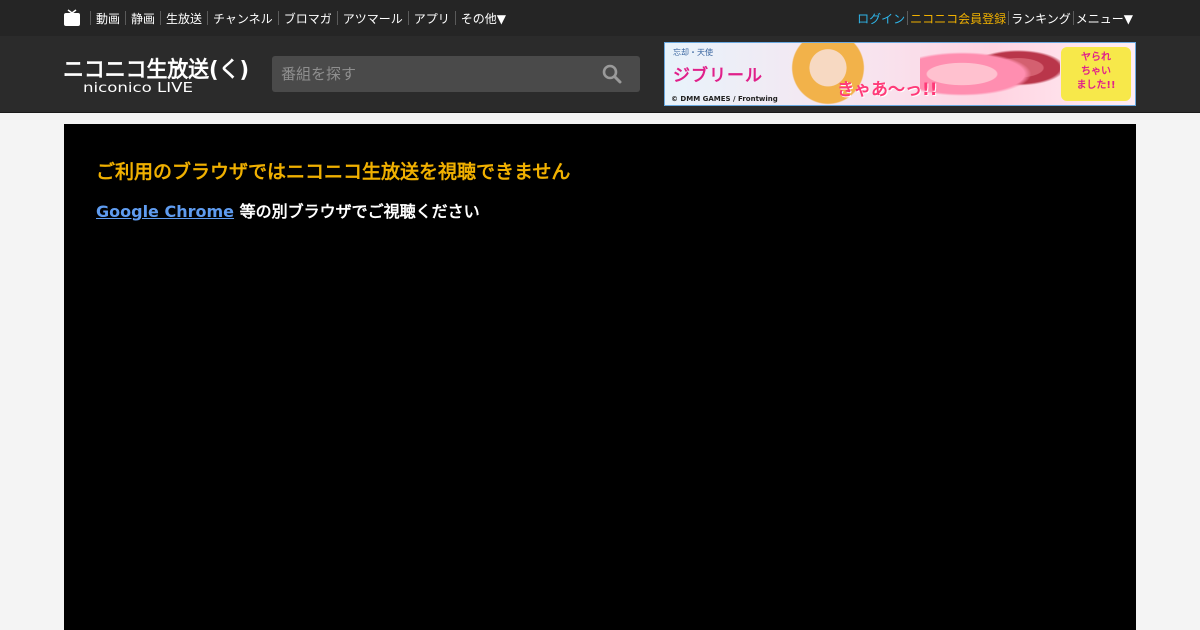  What do you see at coordinates (432, 18) in the screenshot?
I see `nav-app: アプリ` at bounding box center [432, 18].